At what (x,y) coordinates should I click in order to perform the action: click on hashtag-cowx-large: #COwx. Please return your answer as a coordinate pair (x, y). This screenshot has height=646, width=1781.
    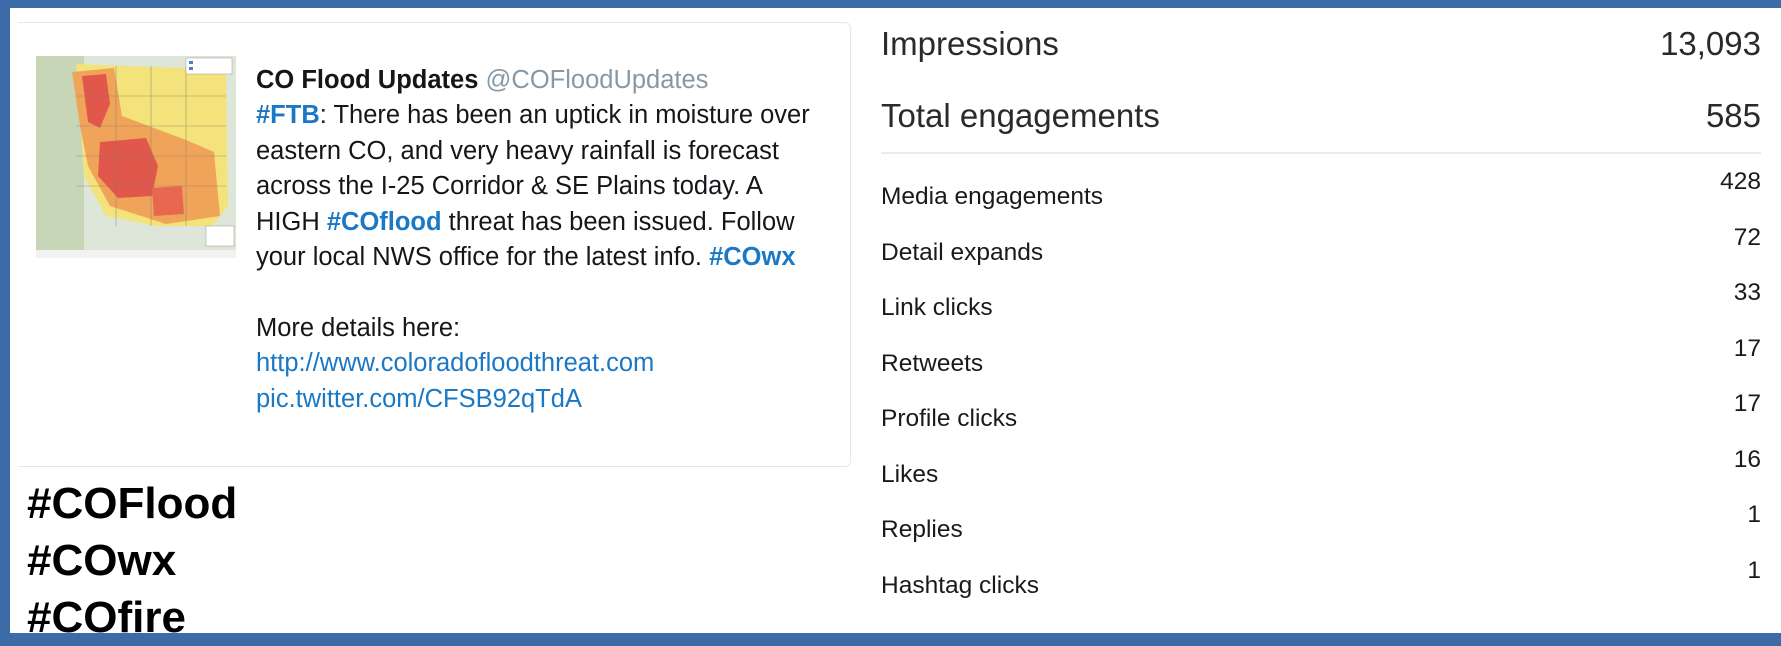
    Looking at the image, I should click on (102, 560).